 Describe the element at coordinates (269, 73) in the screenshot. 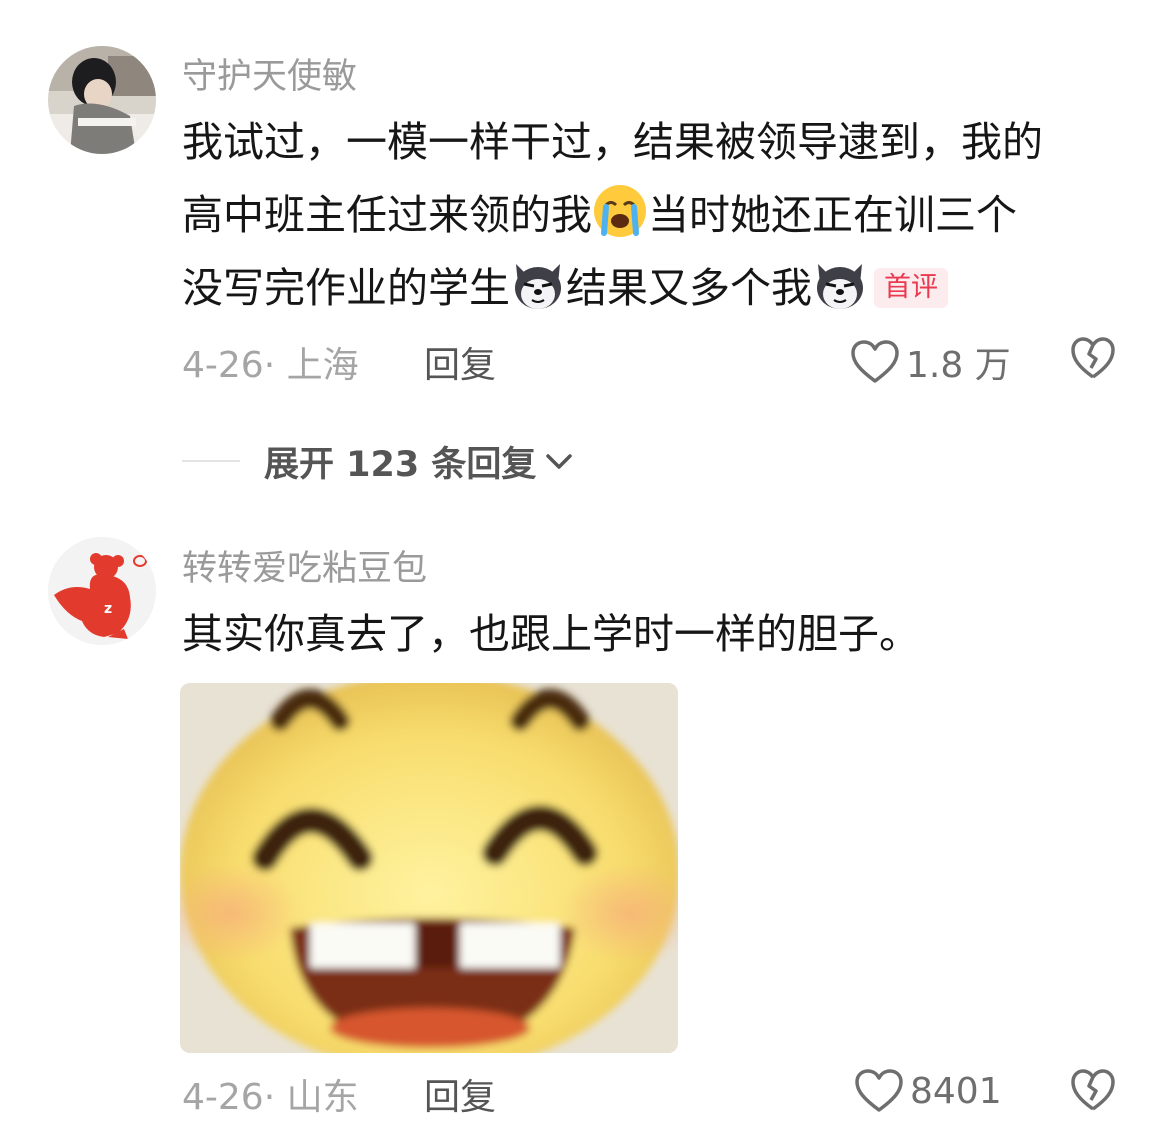

I see `username: 守护天使敏` at that location.